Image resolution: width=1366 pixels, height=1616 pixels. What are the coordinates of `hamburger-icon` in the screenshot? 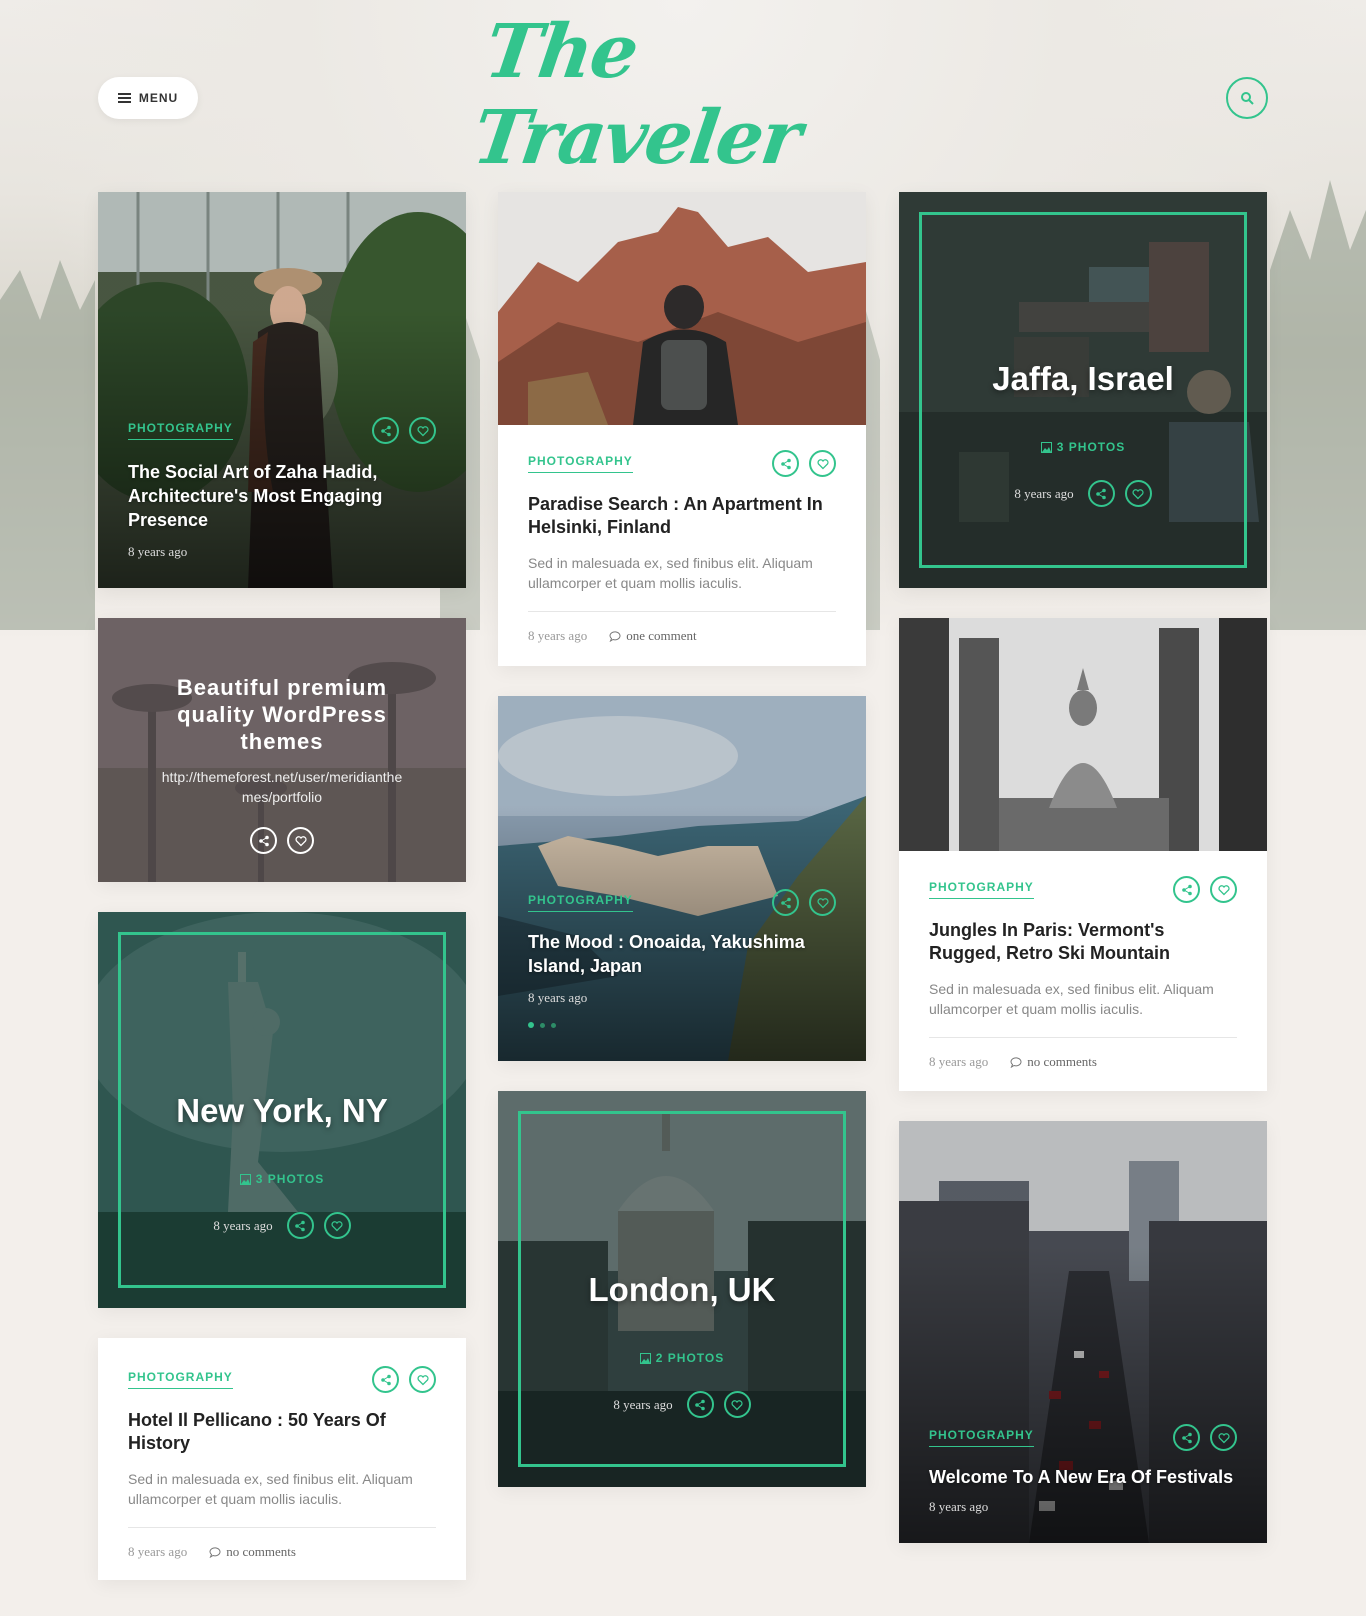 It's located at (124, 98).